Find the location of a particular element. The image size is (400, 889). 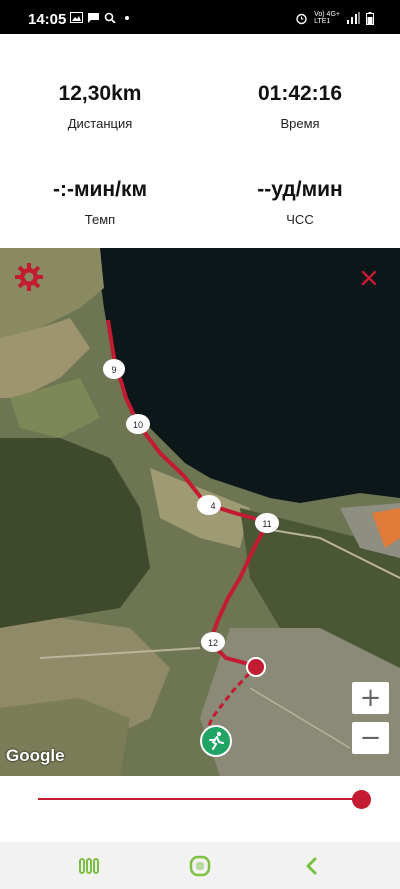

back-icon is located at coordinates (312, 866).